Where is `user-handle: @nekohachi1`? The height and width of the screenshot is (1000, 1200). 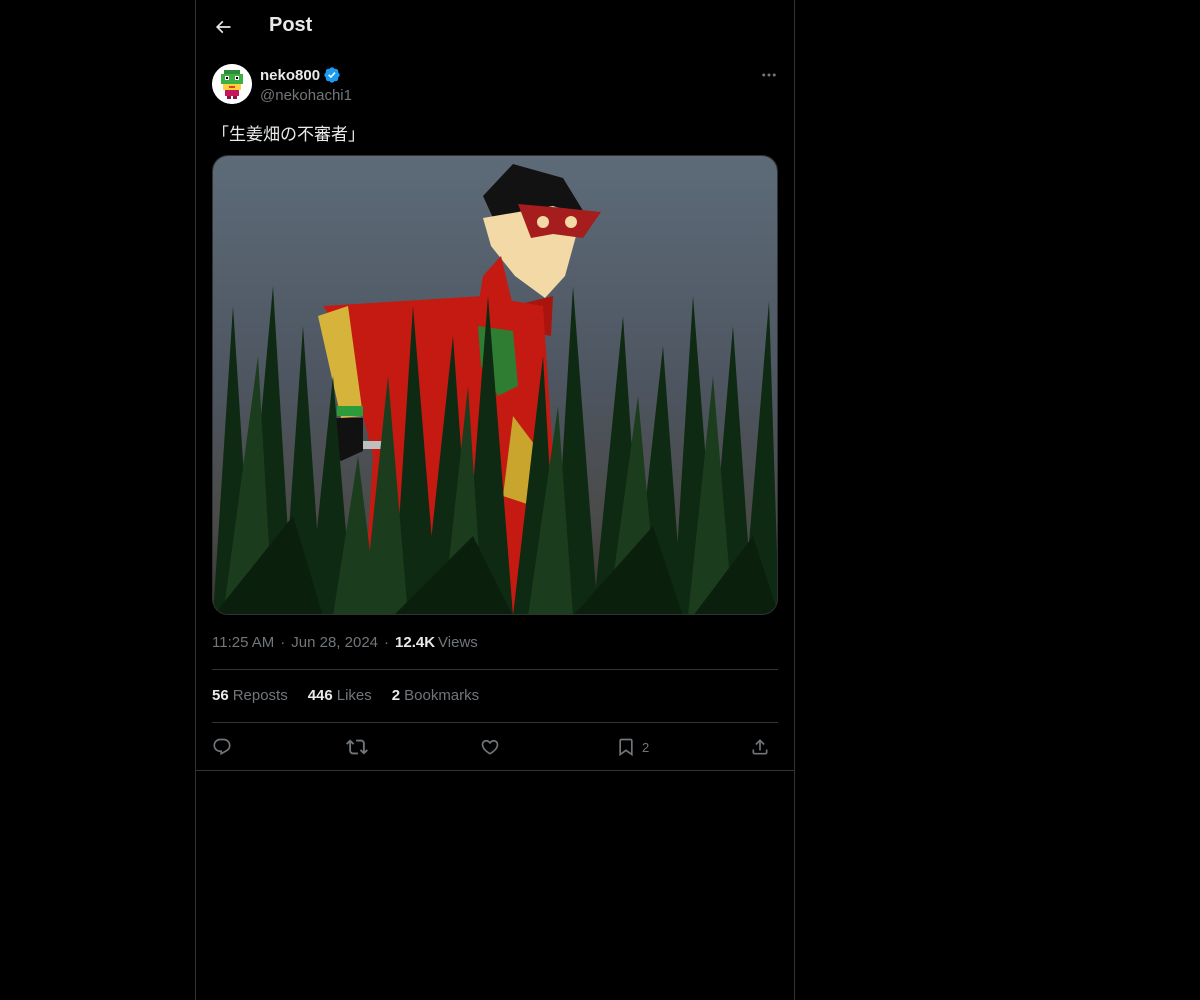
user-handle: @nekohachi1 is located at coordinates (306, 95).